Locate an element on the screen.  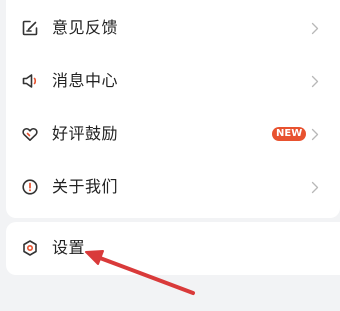
feedback-icon is located at coordinates (30, 28).